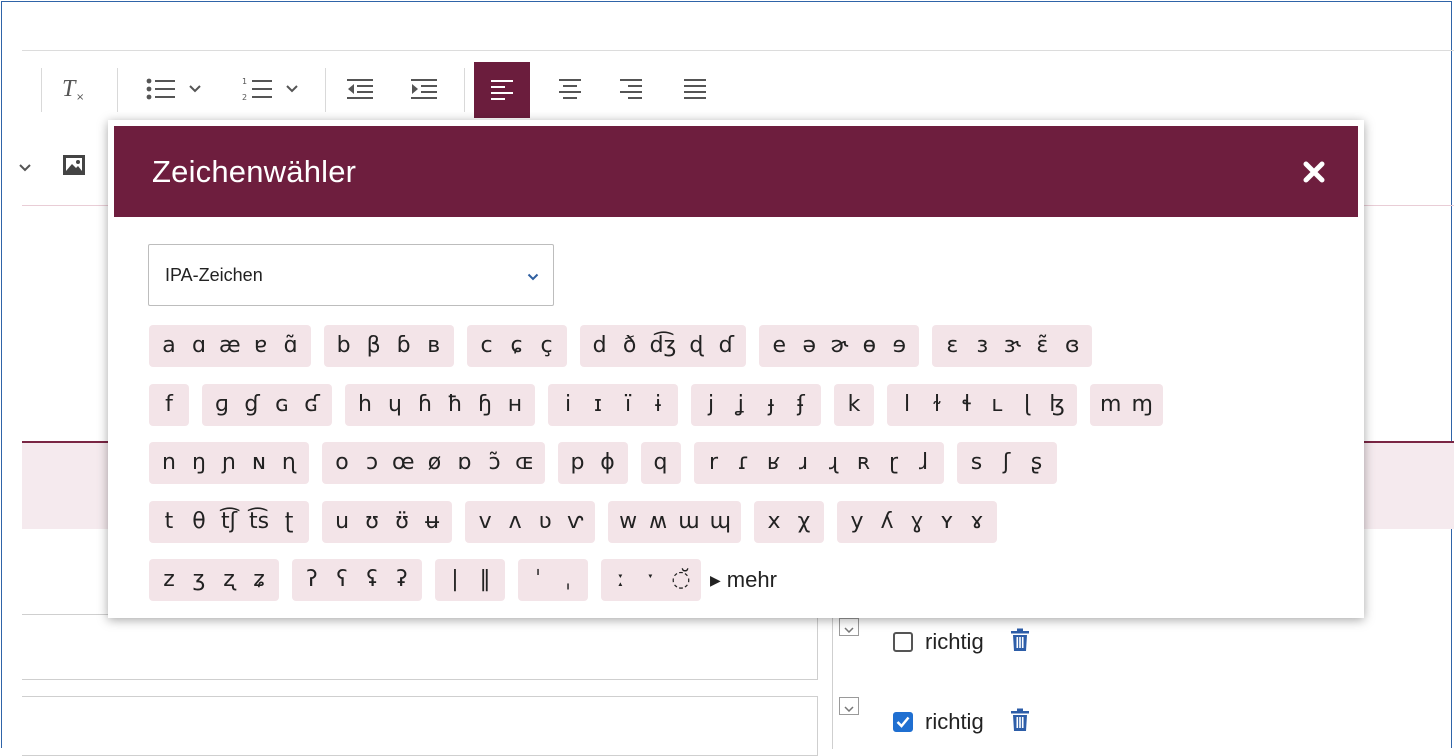  Describe the element at coordinates (570, 89) in the screenshot. I see `align-center-button` at that location.